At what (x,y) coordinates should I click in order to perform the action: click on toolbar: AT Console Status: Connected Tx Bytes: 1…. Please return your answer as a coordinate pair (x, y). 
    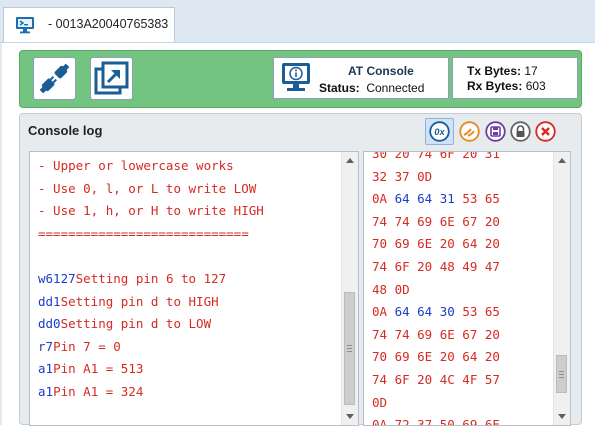
    Looking at the image, I should click on (300, 79).